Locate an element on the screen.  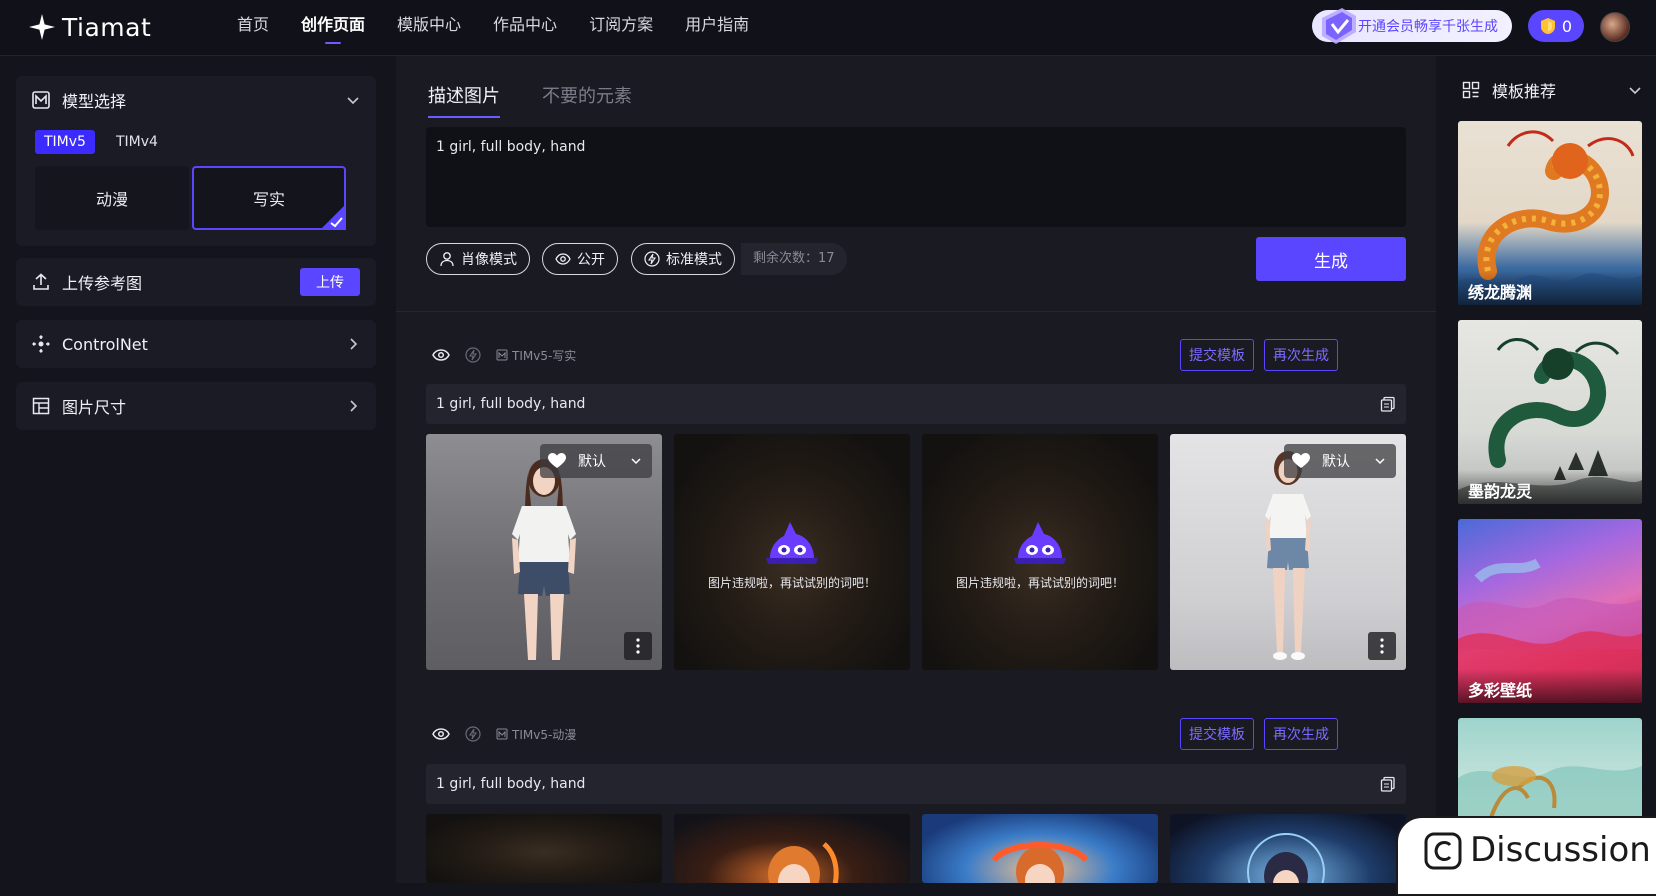
nav-subscription: 订阅方案 is located at coordinates (621, 26).